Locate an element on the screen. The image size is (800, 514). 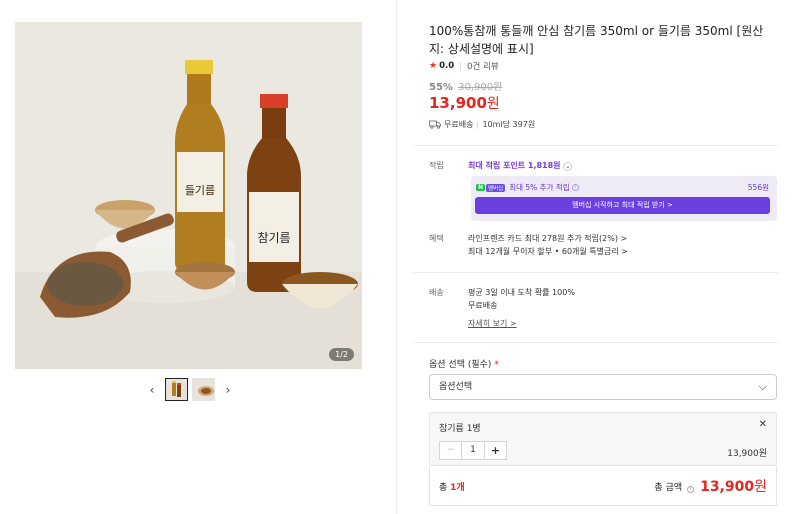
max-points-text: 최대 적립 포인트 1,818원 is located at coordinates (514, 165).